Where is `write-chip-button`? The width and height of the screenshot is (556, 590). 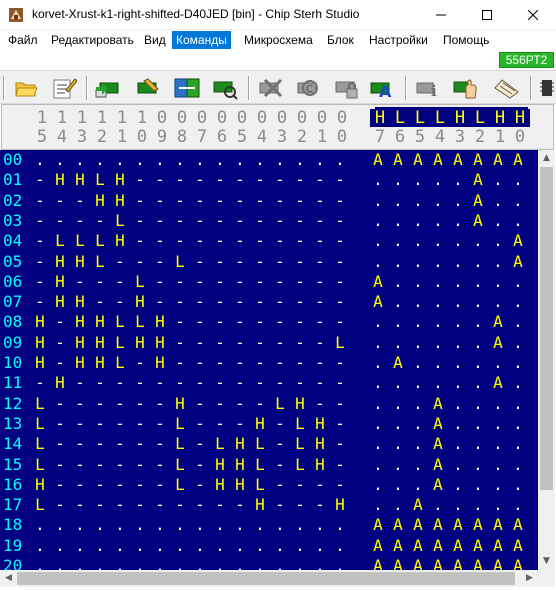 write-chip-button is located at coordinates (146, 88).